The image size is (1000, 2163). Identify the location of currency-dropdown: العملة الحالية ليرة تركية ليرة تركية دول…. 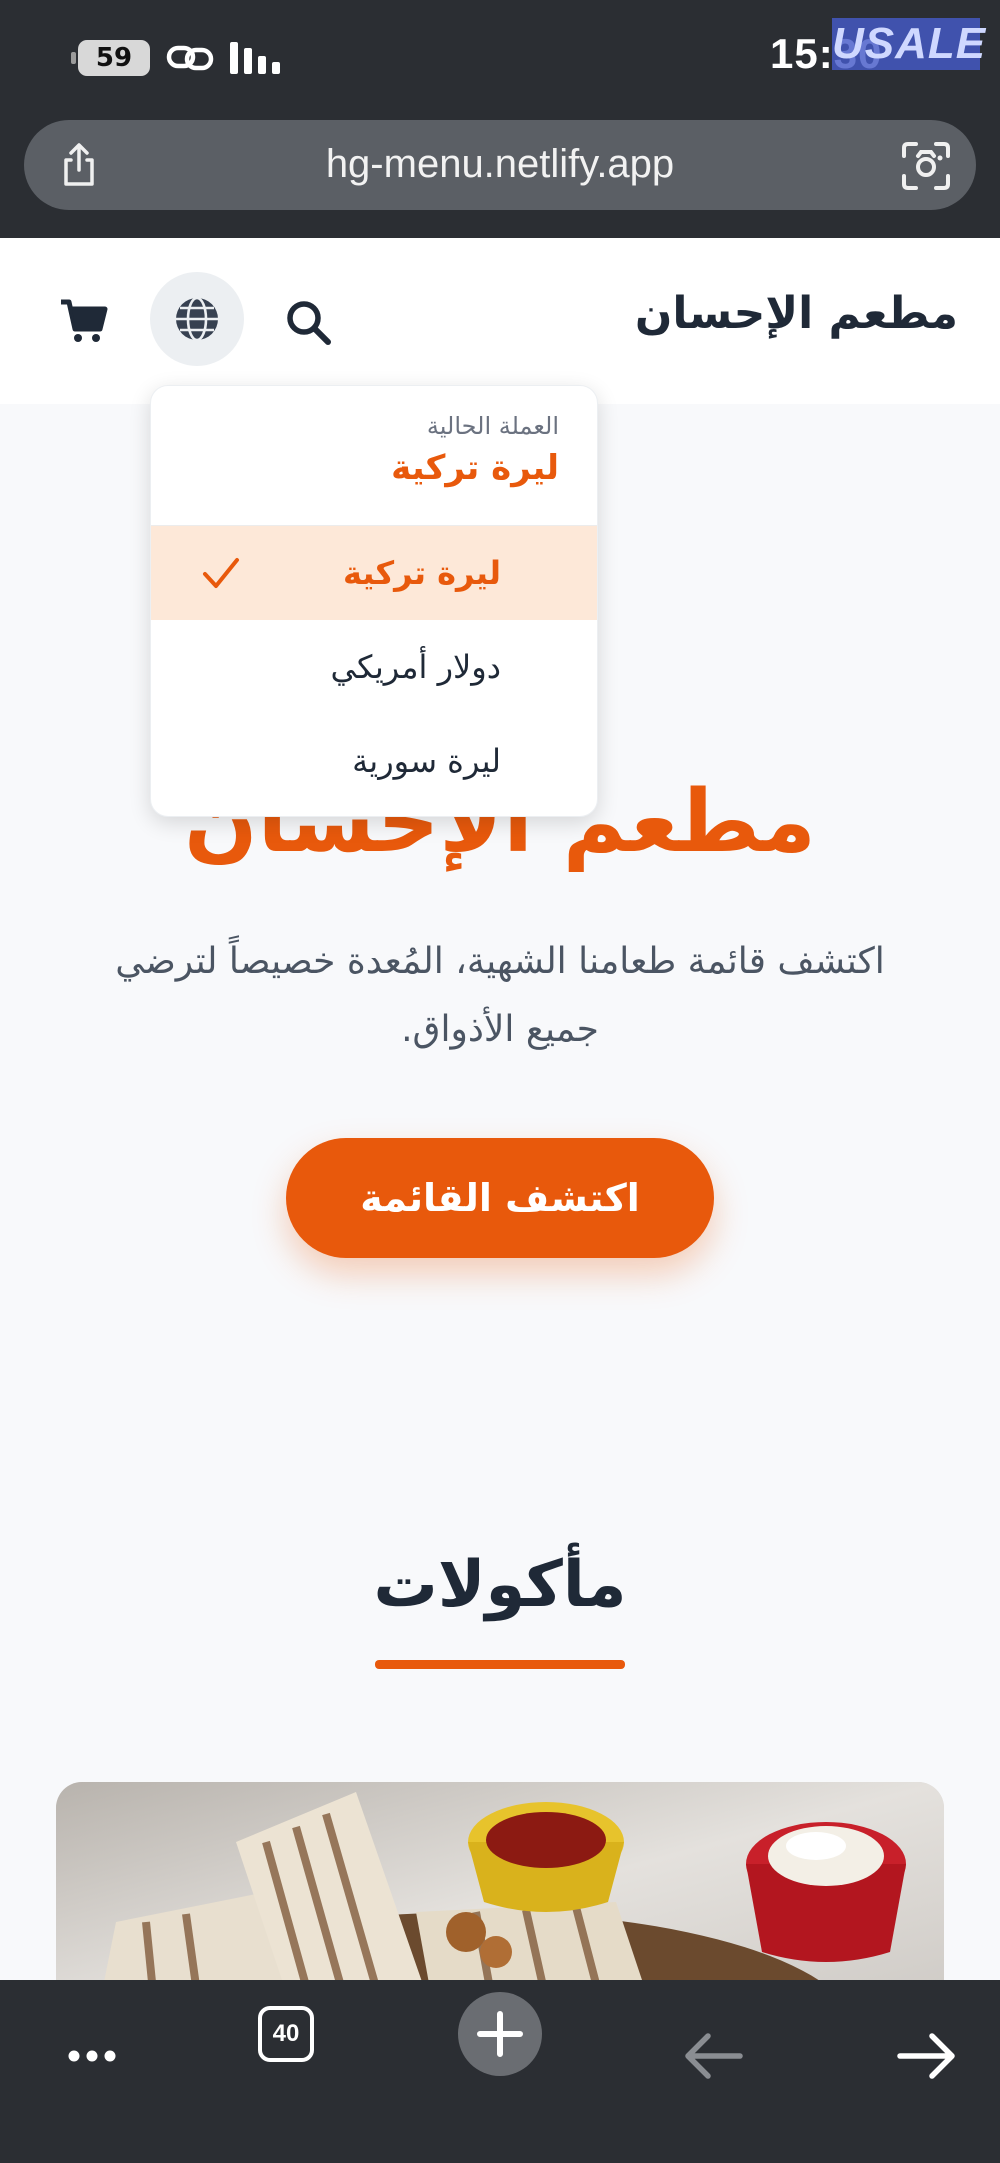
(374, 601).